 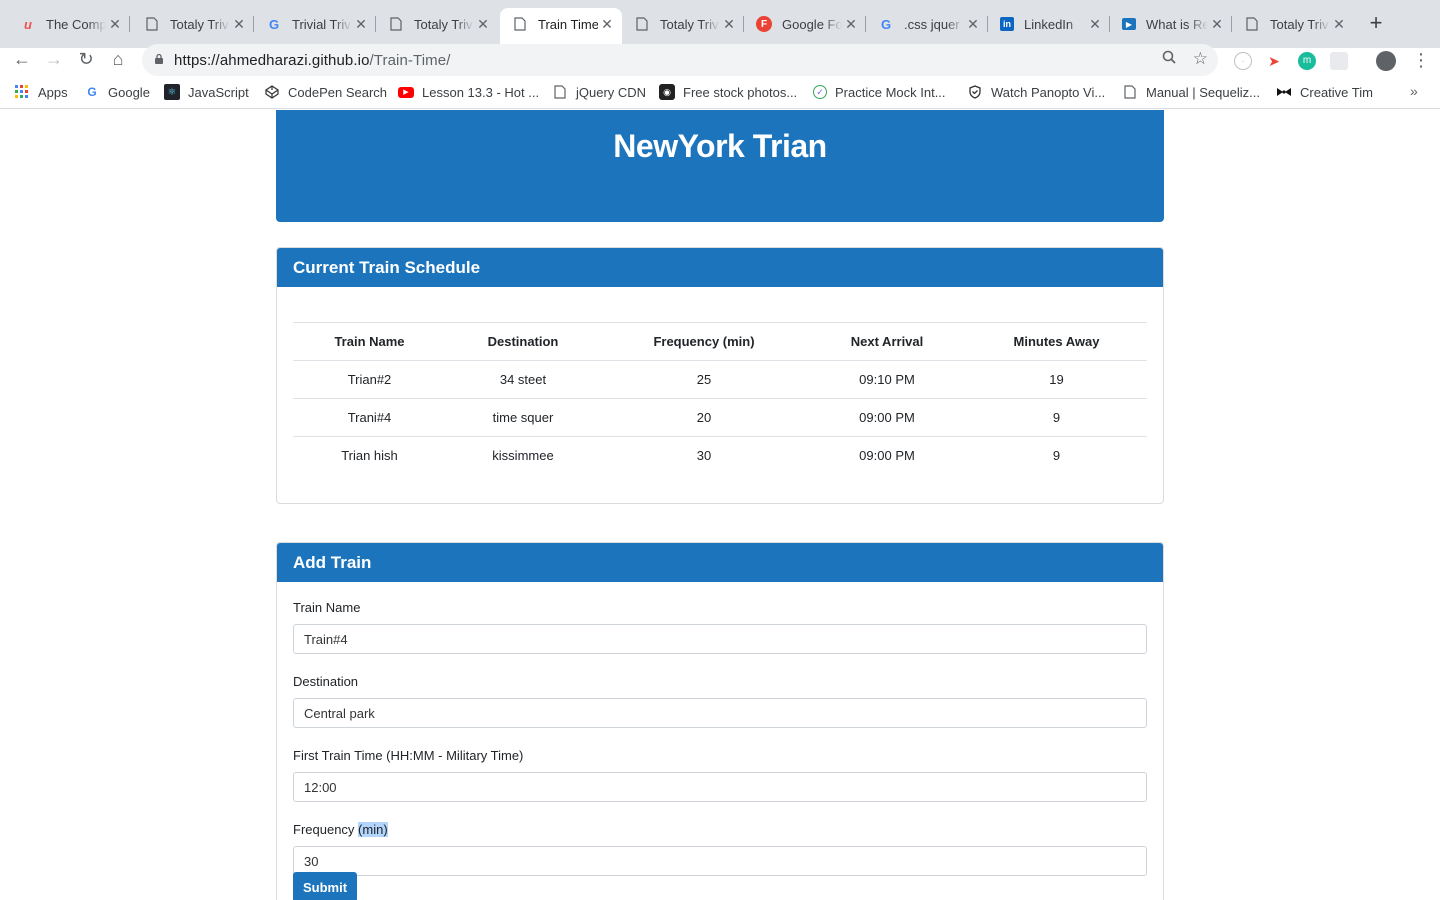 What do you see at coordinates (720, 713) in the screenshot?
I see `destination-input` at bounding box center [720, 713].